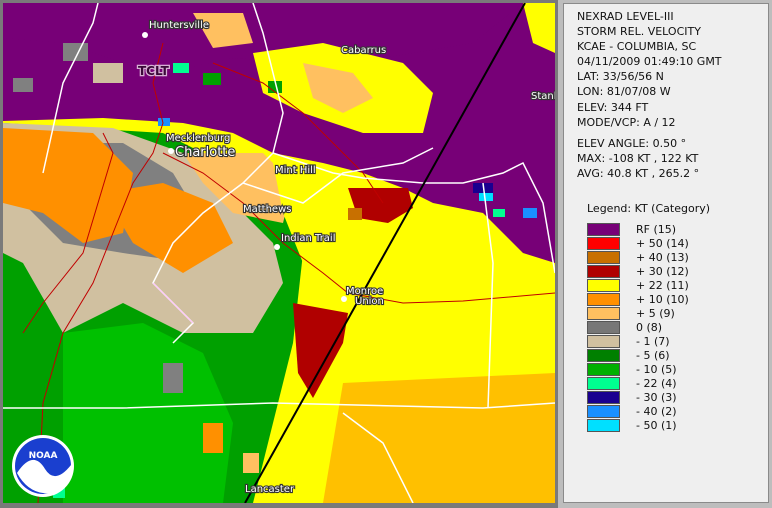 The width and height of the screenshot is (772, 508). I want to click on legend-label: + 22 (11), so click(662, 285).